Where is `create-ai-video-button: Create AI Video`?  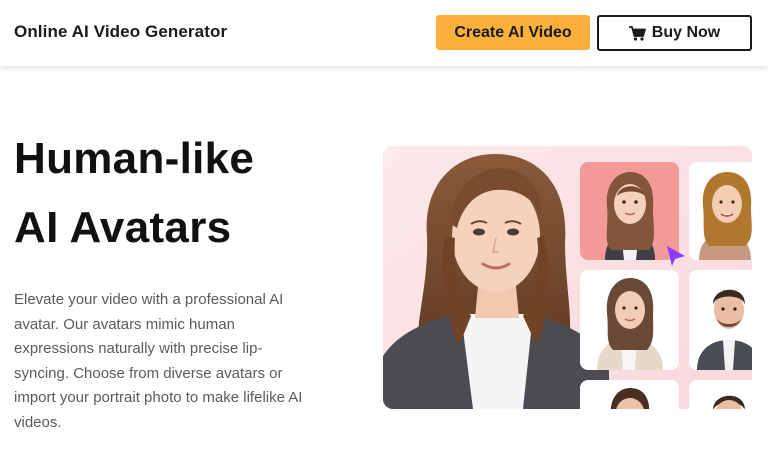
create-ai-video-button: Create AI Video is located at coordinates (513, 32).